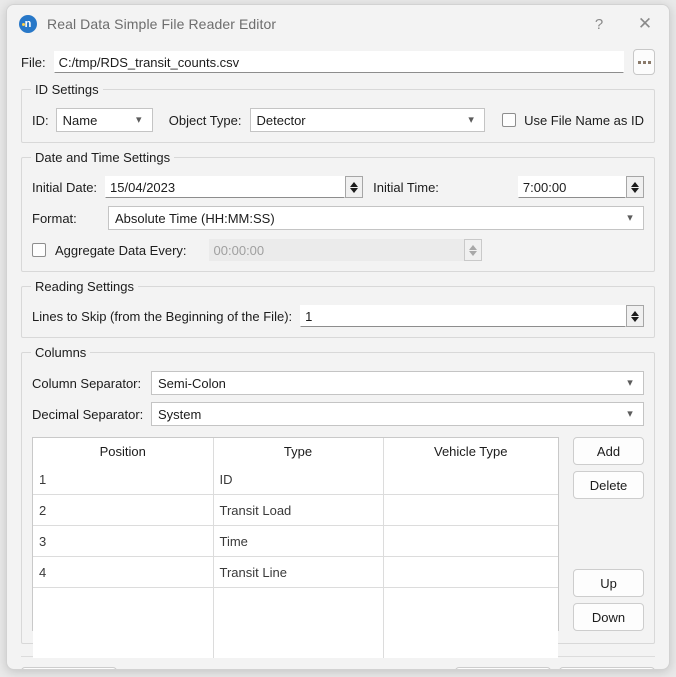 The image size is (676, 677). I want to click on cell-type: Transit Line, so click(298, 572).